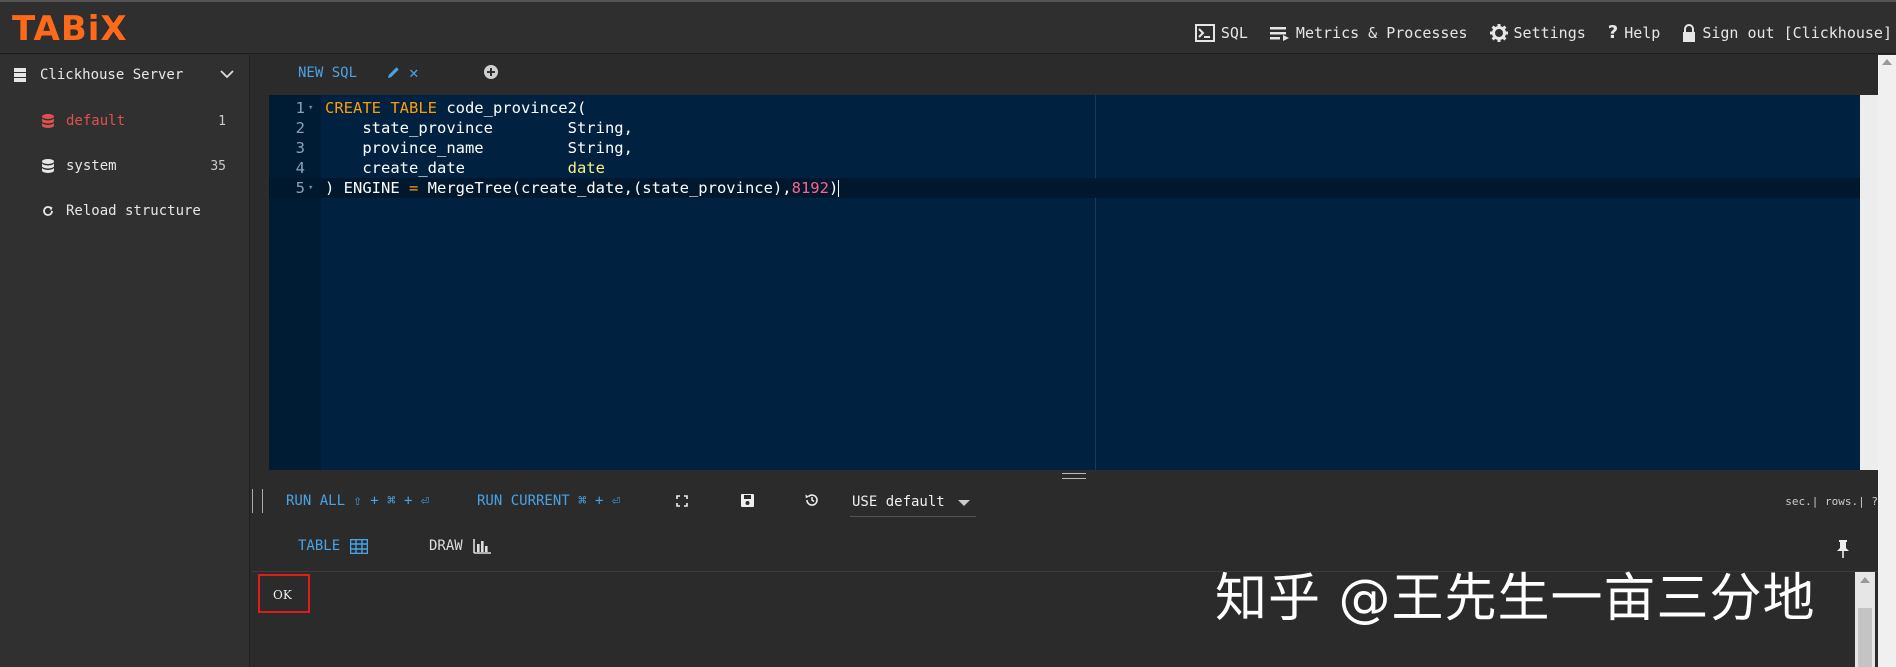 This screenshot has height=667, width=1896. I want to click on sidebar-item-default-db: default 1, so click(134, 121).